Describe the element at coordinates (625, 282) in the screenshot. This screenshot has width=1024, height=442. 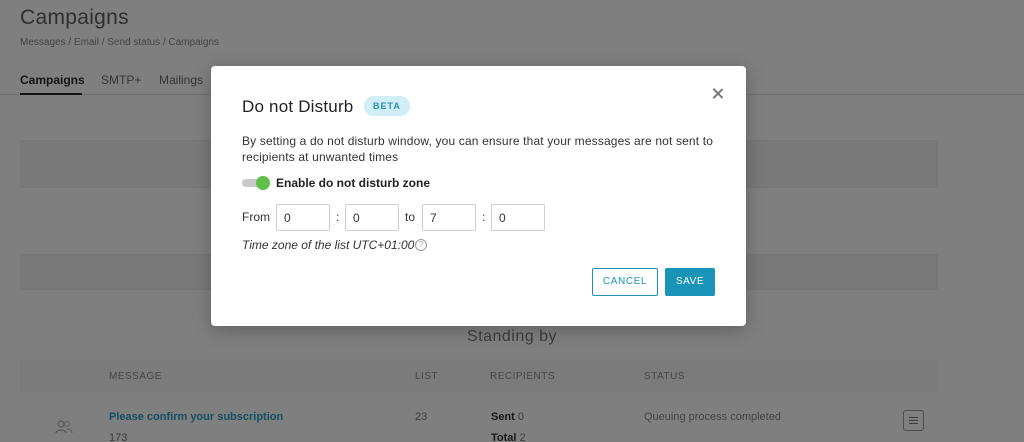
I see `cancel-button: CANCEL` at that location.